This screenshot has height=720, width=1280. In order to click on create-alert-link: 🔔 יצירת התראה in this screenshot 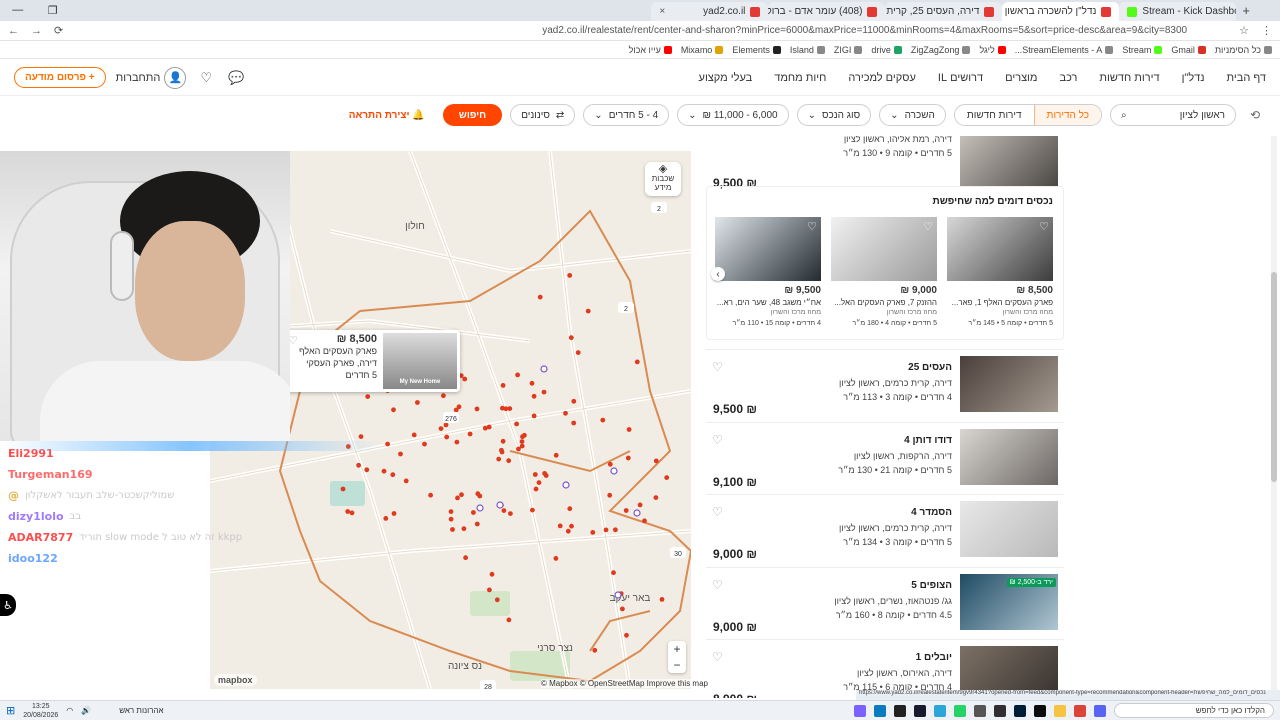, I will do `click(387, 115)`.